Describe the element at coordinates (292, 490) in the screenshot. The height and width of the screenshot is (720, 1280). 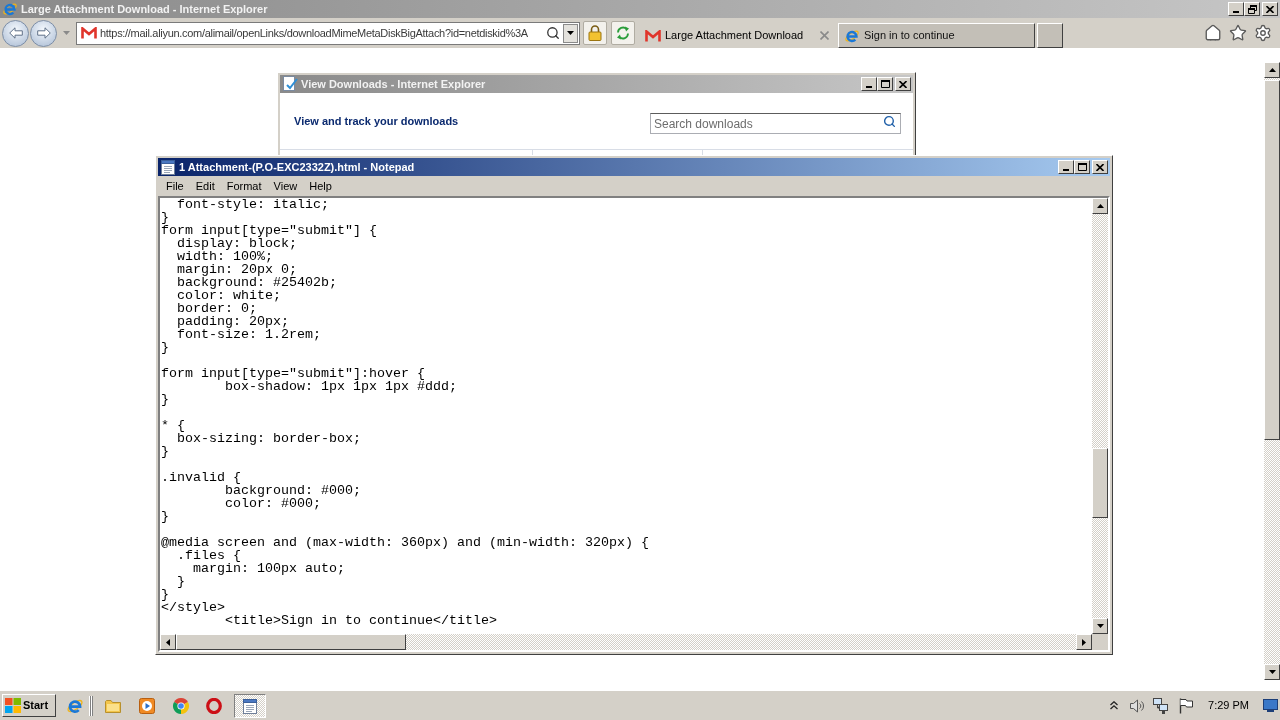
I see `code-line: background: #000;` at that location.